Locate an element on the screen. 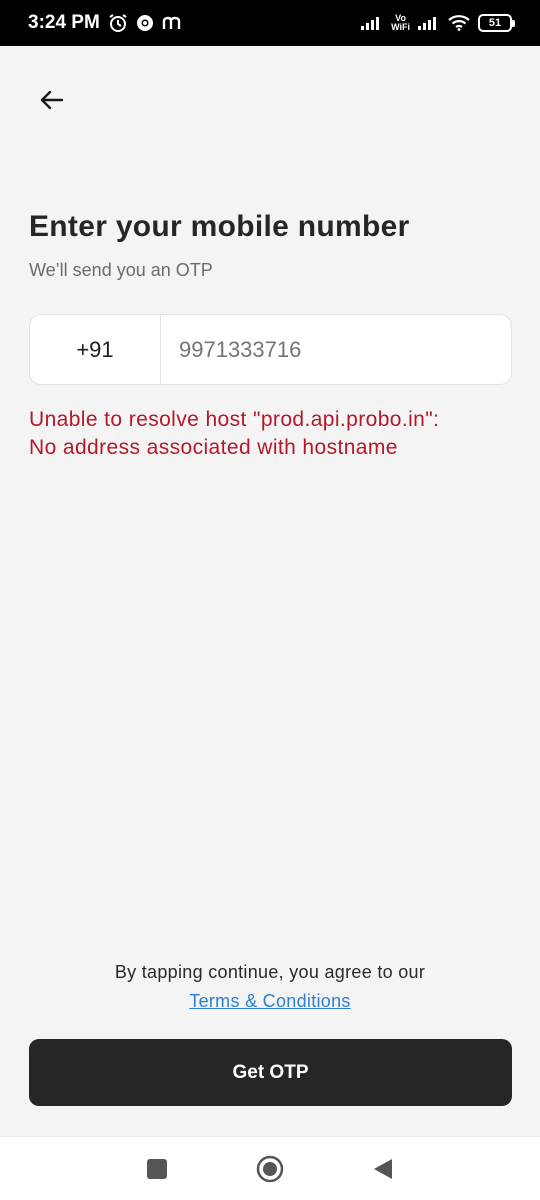 The width and height of the screenshot is (540, 1200). terms-conditions-link: Terms & Conditions is located at coordinates (269, 1001).